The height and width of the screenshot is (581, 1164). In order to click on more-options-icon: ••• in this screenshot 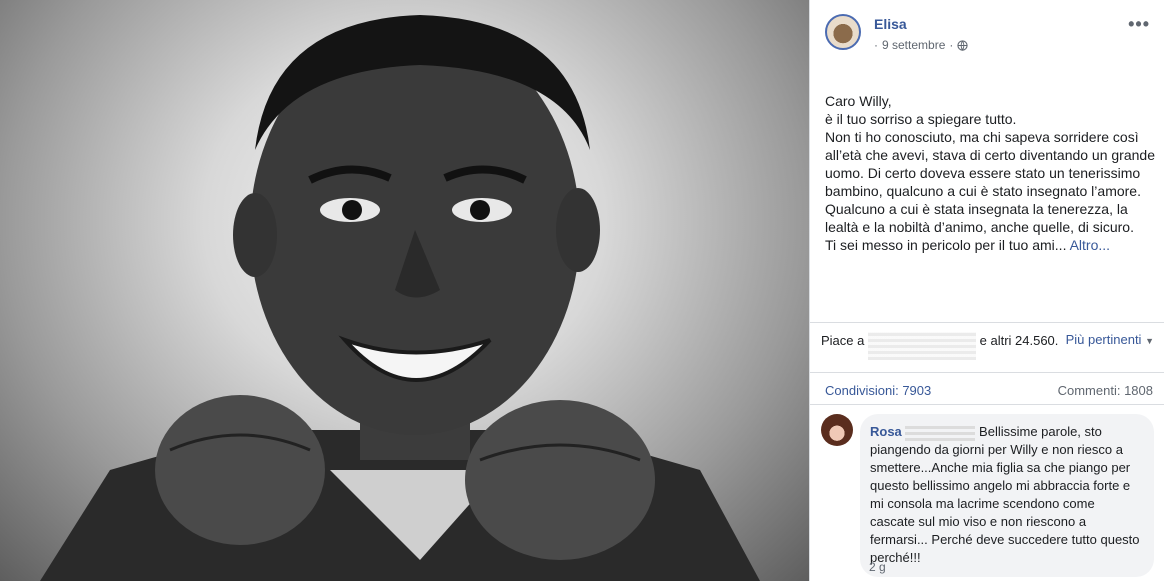, I will do `click(1139, 24)`.